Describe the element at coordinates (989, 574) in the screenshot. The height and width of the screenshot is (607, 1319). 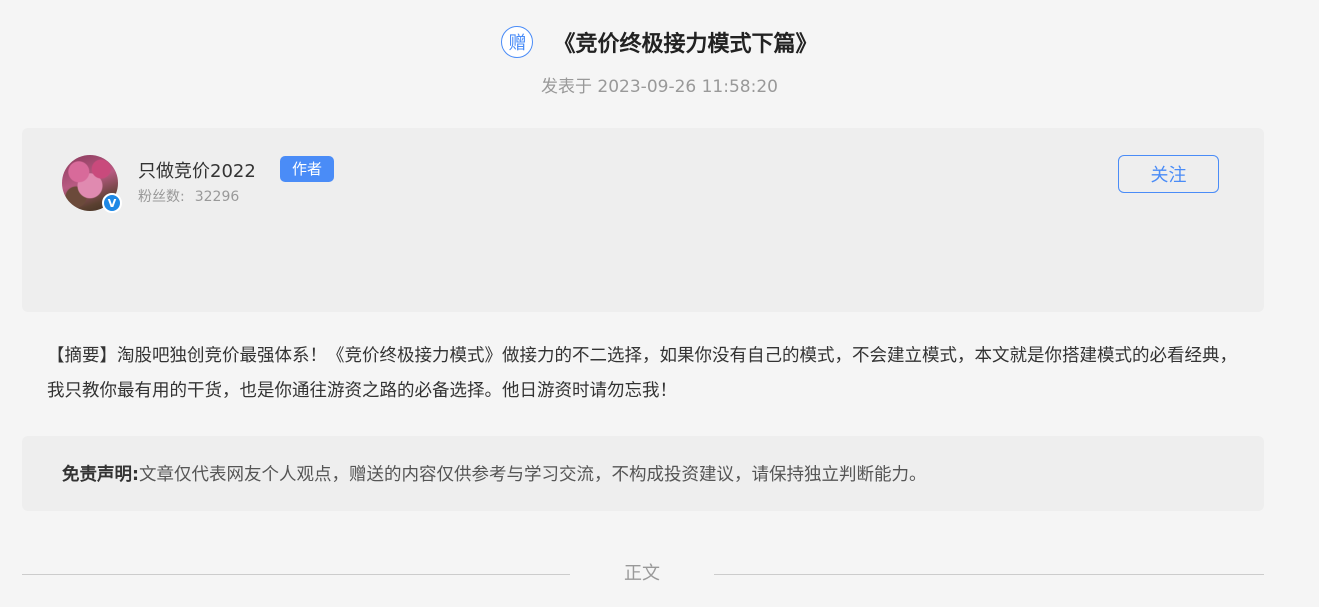
I see `divider-line-right` at that location.